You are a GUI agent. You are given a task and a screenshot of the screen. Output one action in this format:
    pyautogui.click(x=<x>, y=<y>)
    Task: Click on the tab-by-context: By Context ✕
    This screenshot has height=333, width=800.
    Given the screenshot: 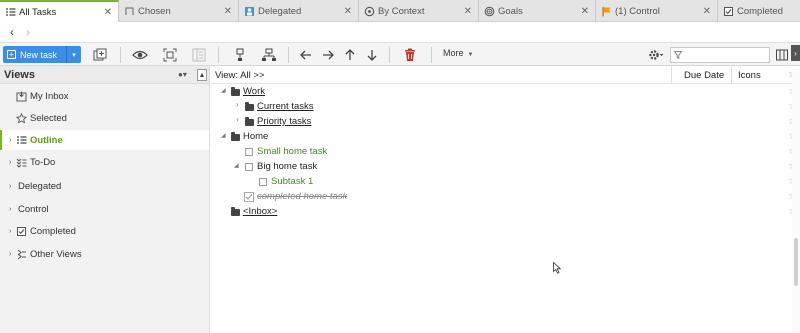 What is the action you would take?
    pyautogui.click(x=419, y=11)
    